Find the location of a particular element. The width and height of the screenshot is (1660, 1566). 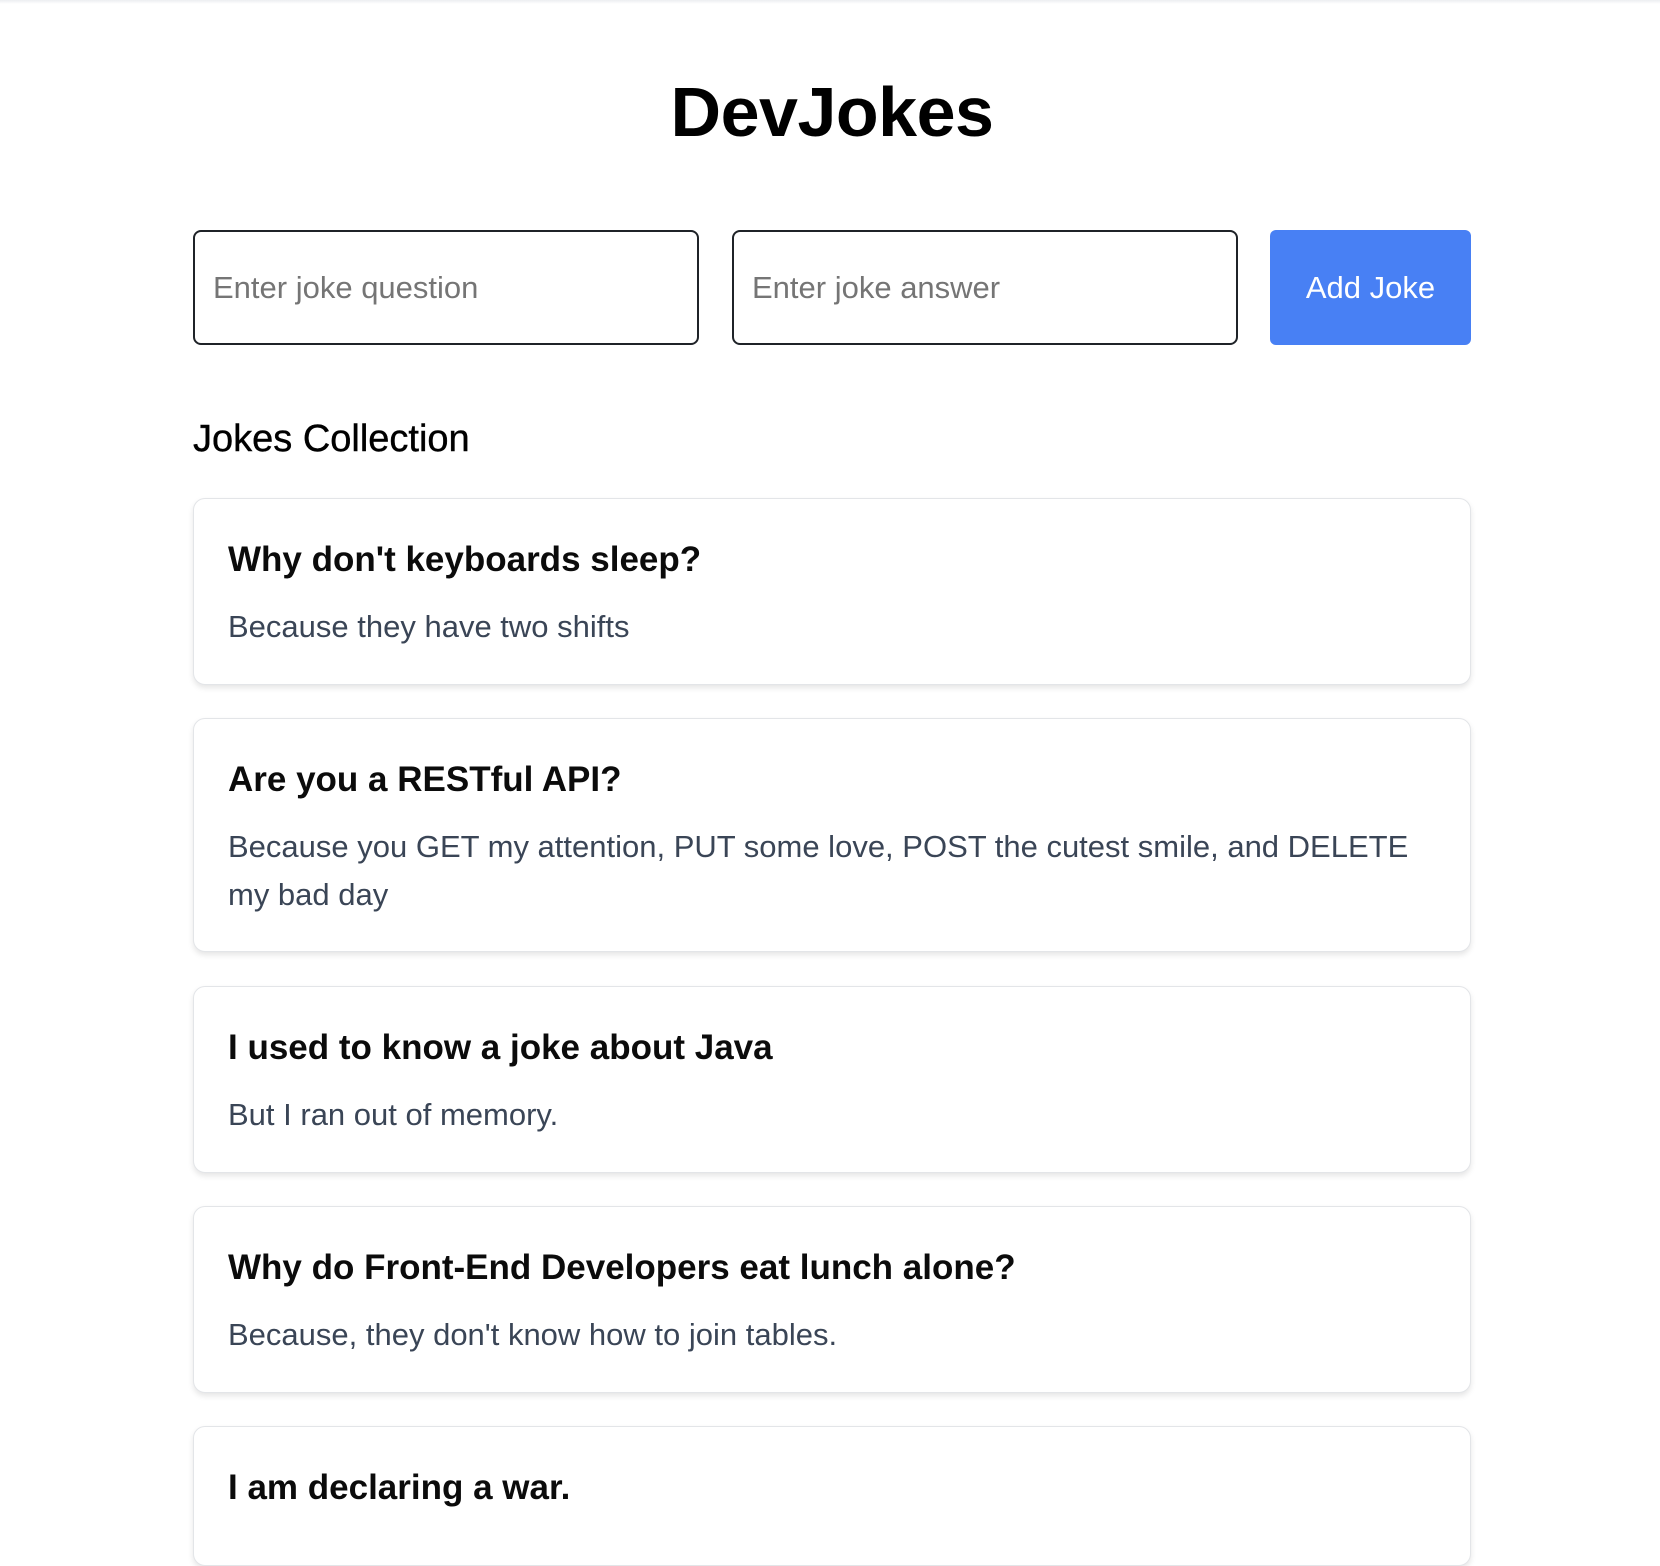

joke-card: I am declaring a war. is located at coordinates (832, 1496).